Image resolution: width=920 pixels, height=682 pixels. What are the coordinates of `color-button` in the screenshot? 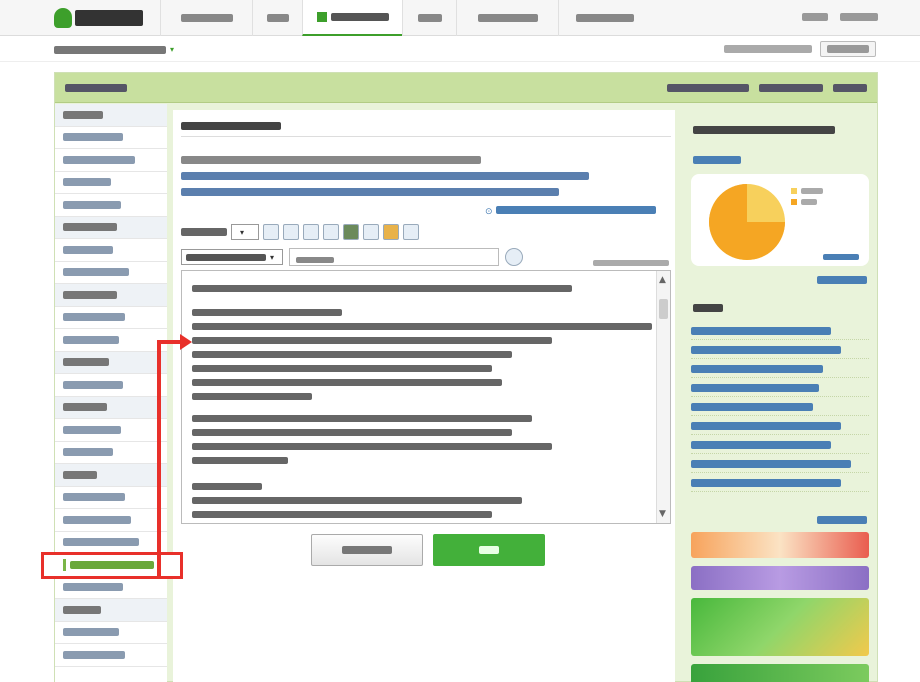 It's located at (351, 232).